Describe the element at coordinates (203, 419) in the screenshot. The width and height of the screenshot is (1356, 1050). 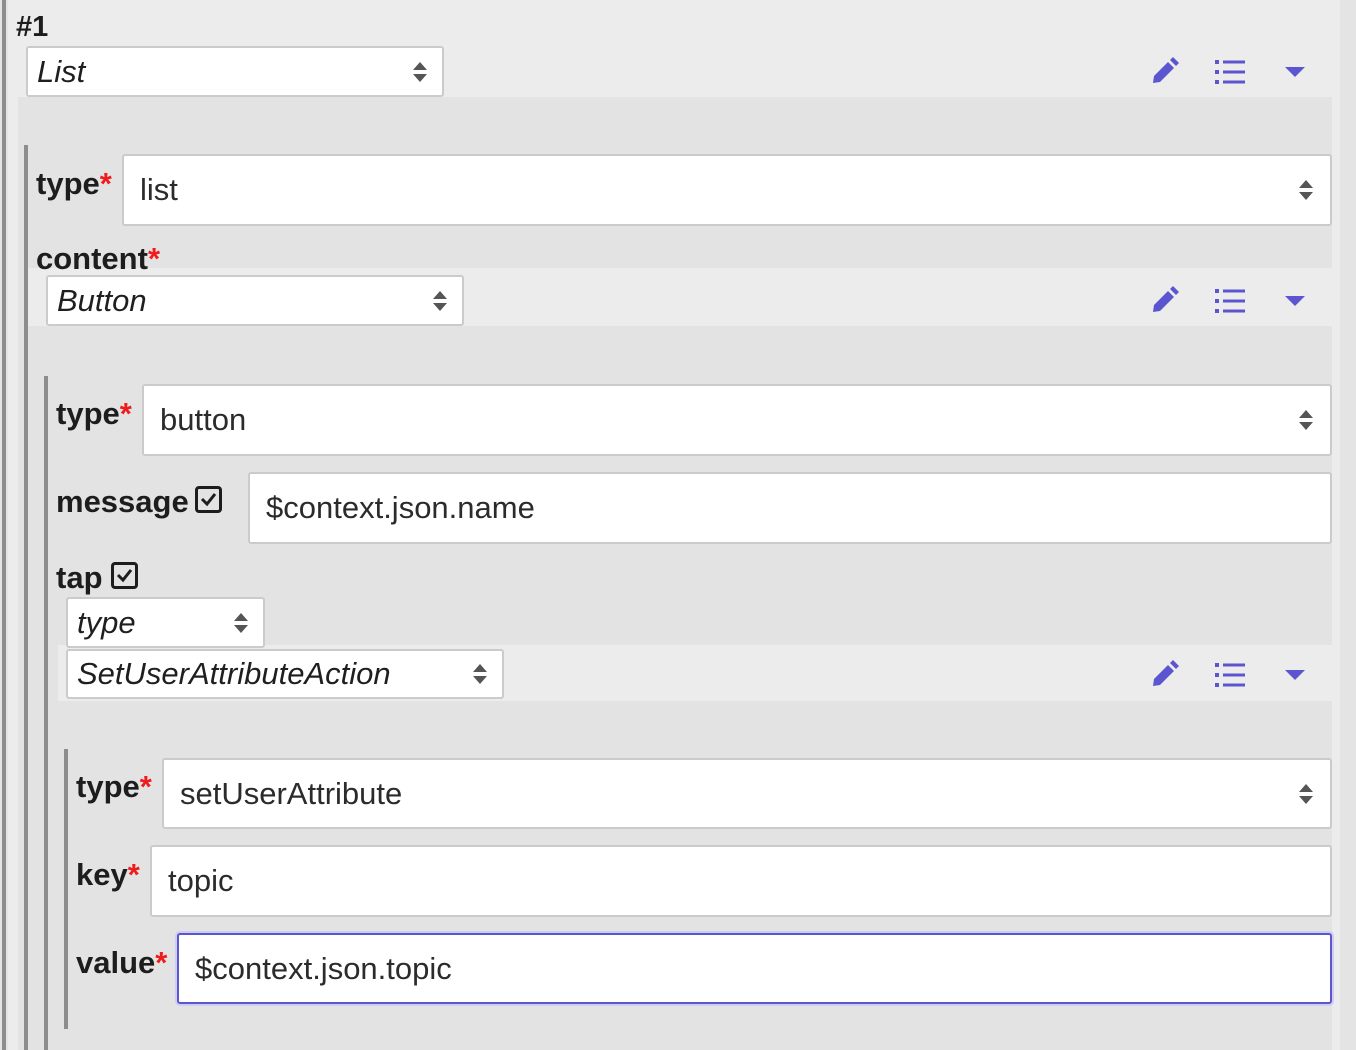
I see `button-type-select-value: button` at that location.